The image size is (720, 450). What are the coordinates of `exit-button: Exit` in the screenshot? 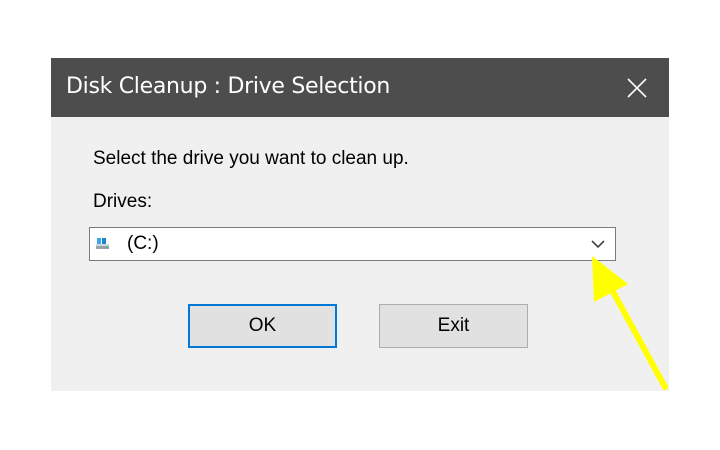 It's located at (453, 326).